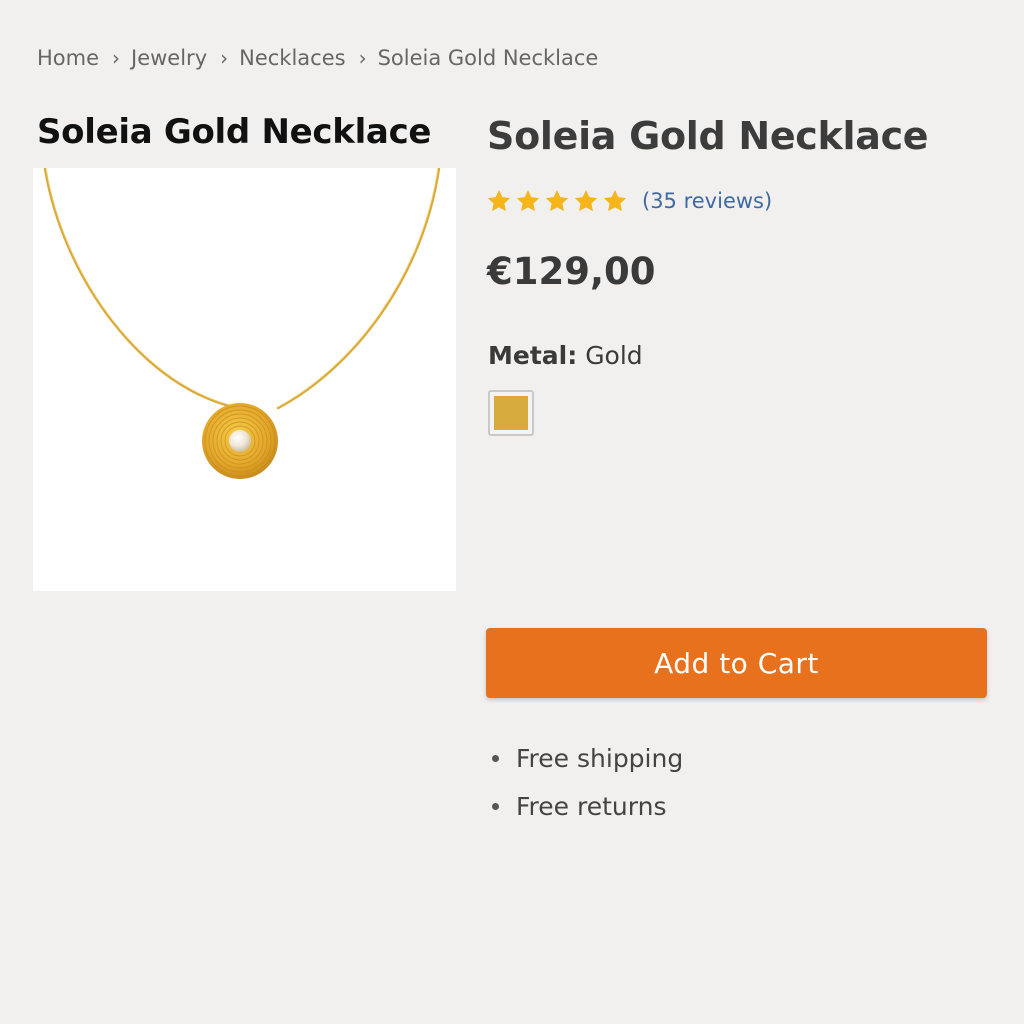 The image size is (1024, 1024). I want to click on image-title: Soleia Gold Necklace, so click(234, 132).